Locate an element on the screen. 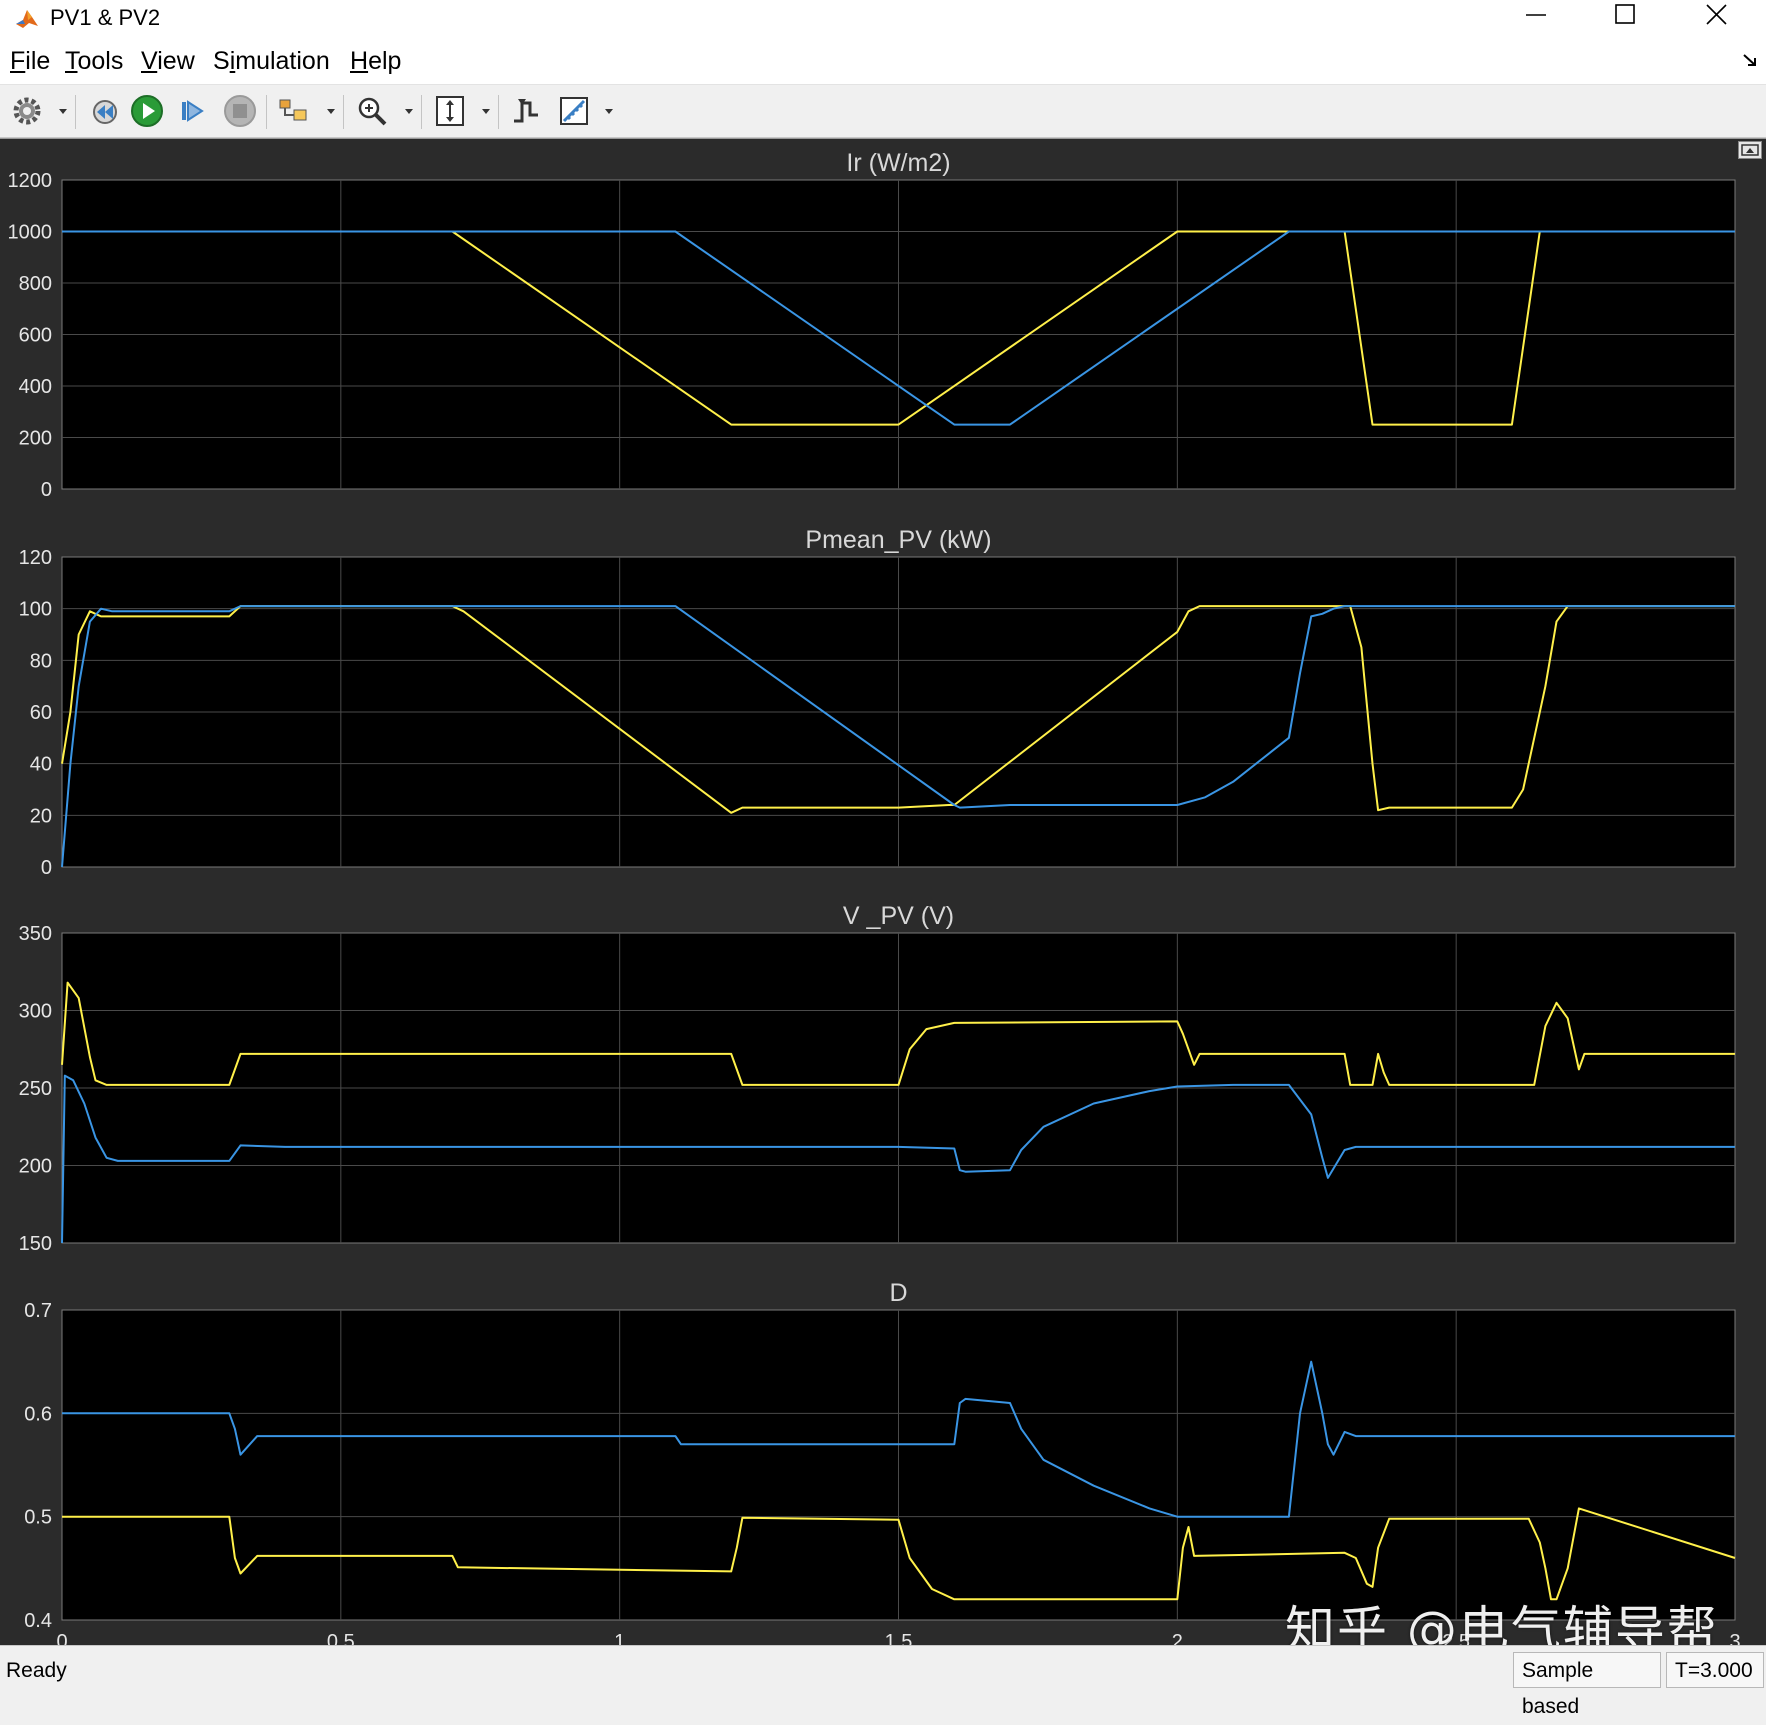  status-time: T=3.000 is located at coordinates (1715, 1670).